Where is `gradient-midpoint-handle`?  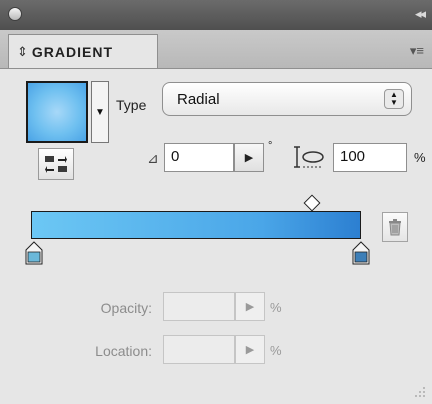
gradient-midpoint-handle is located at coordinates (312, 203).